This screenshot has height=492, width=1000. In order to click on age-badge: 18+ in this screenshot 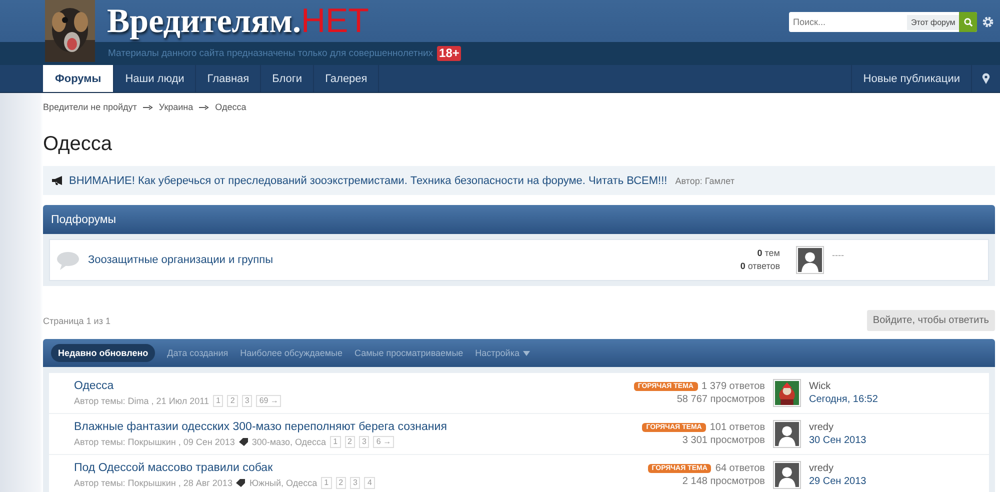, I will do `click(449, 53)`.